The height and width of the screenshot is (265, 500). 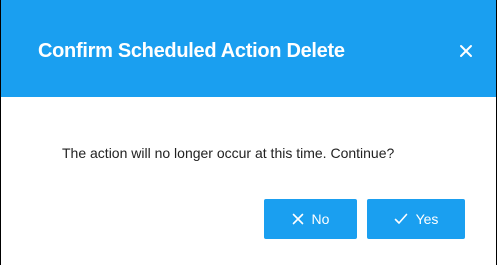 I want to click on close-icon, so click(x=466, y=51).